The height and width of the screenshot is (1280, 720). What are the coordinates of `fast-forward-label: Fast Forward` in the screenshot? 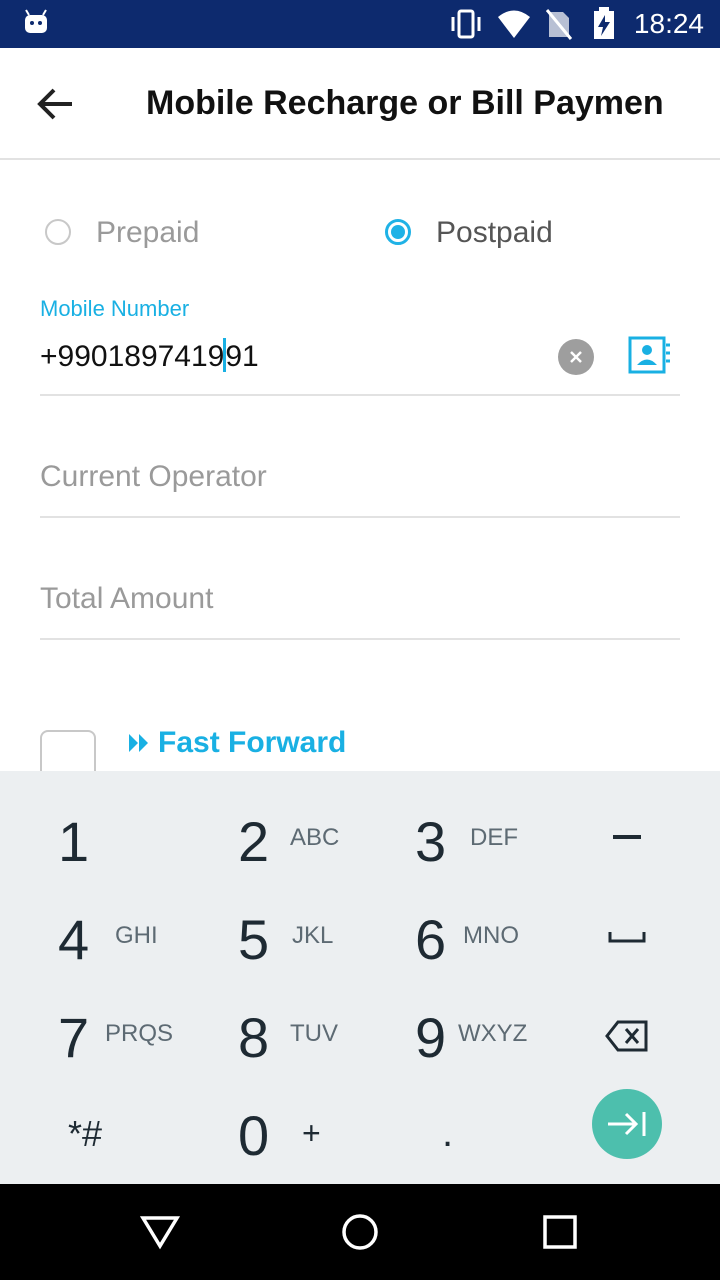 It's located at (252, 743).